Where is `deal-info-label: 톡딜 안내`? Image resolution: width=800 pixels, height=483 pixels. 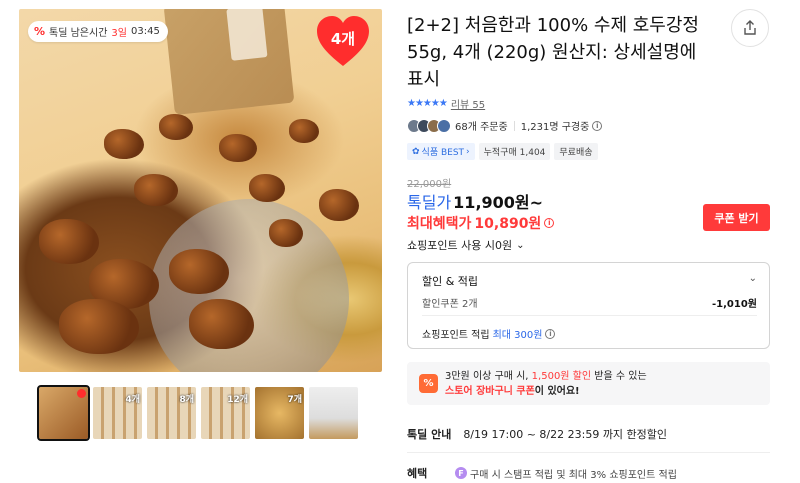 deal-info-label: 톡딜 안내 is located at coordinates (429, 434).